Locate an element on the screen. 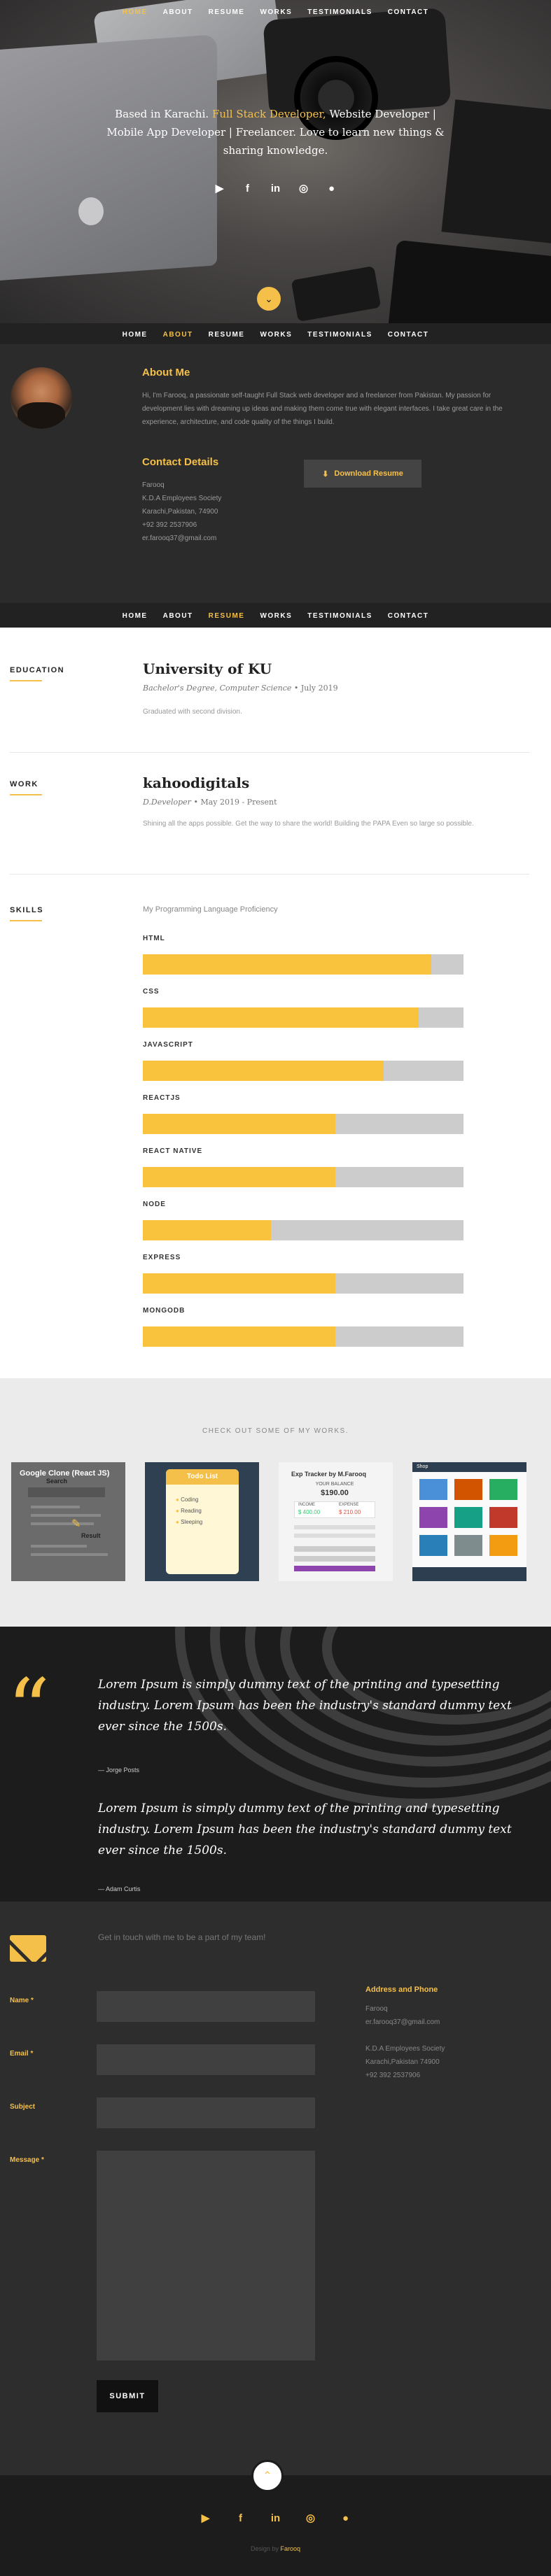 This screenshot has height=2576, width=551. submit-button: SUBMIT is located at coordinates (127, 2396).